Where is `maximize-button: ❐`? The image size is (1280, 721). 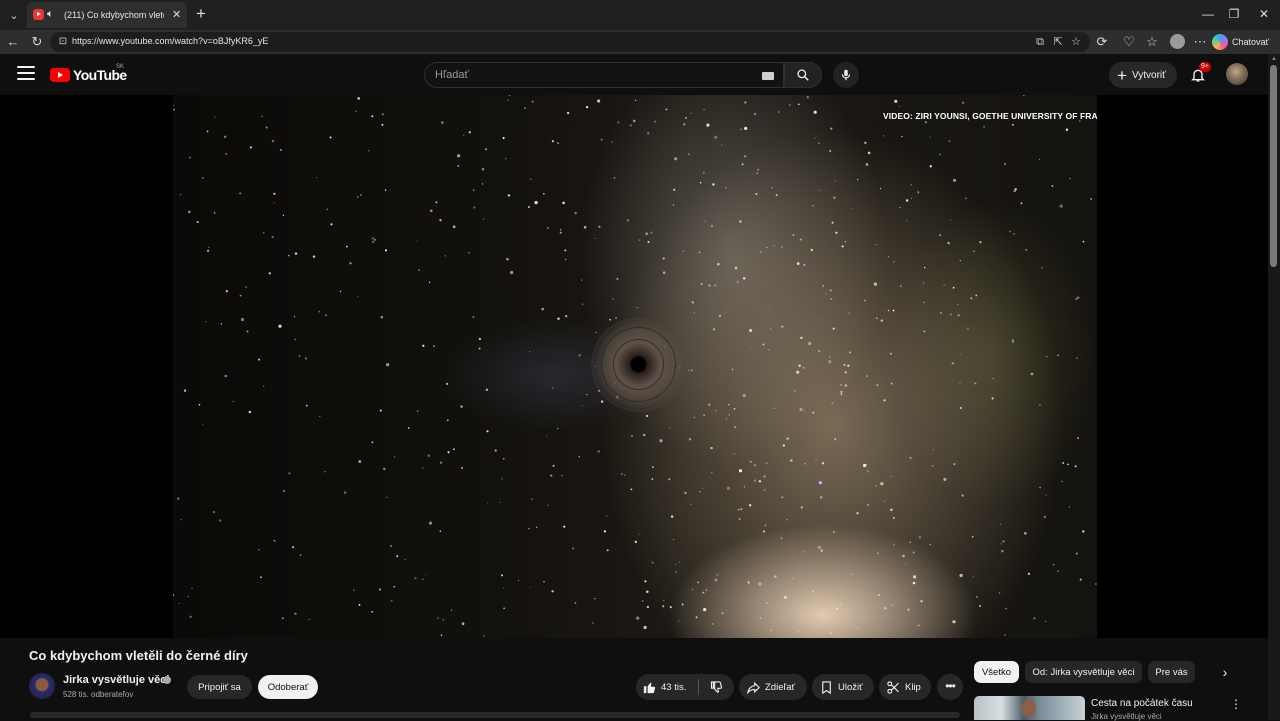
maximize-button: ❐ is located at coordinates (1234, 14).